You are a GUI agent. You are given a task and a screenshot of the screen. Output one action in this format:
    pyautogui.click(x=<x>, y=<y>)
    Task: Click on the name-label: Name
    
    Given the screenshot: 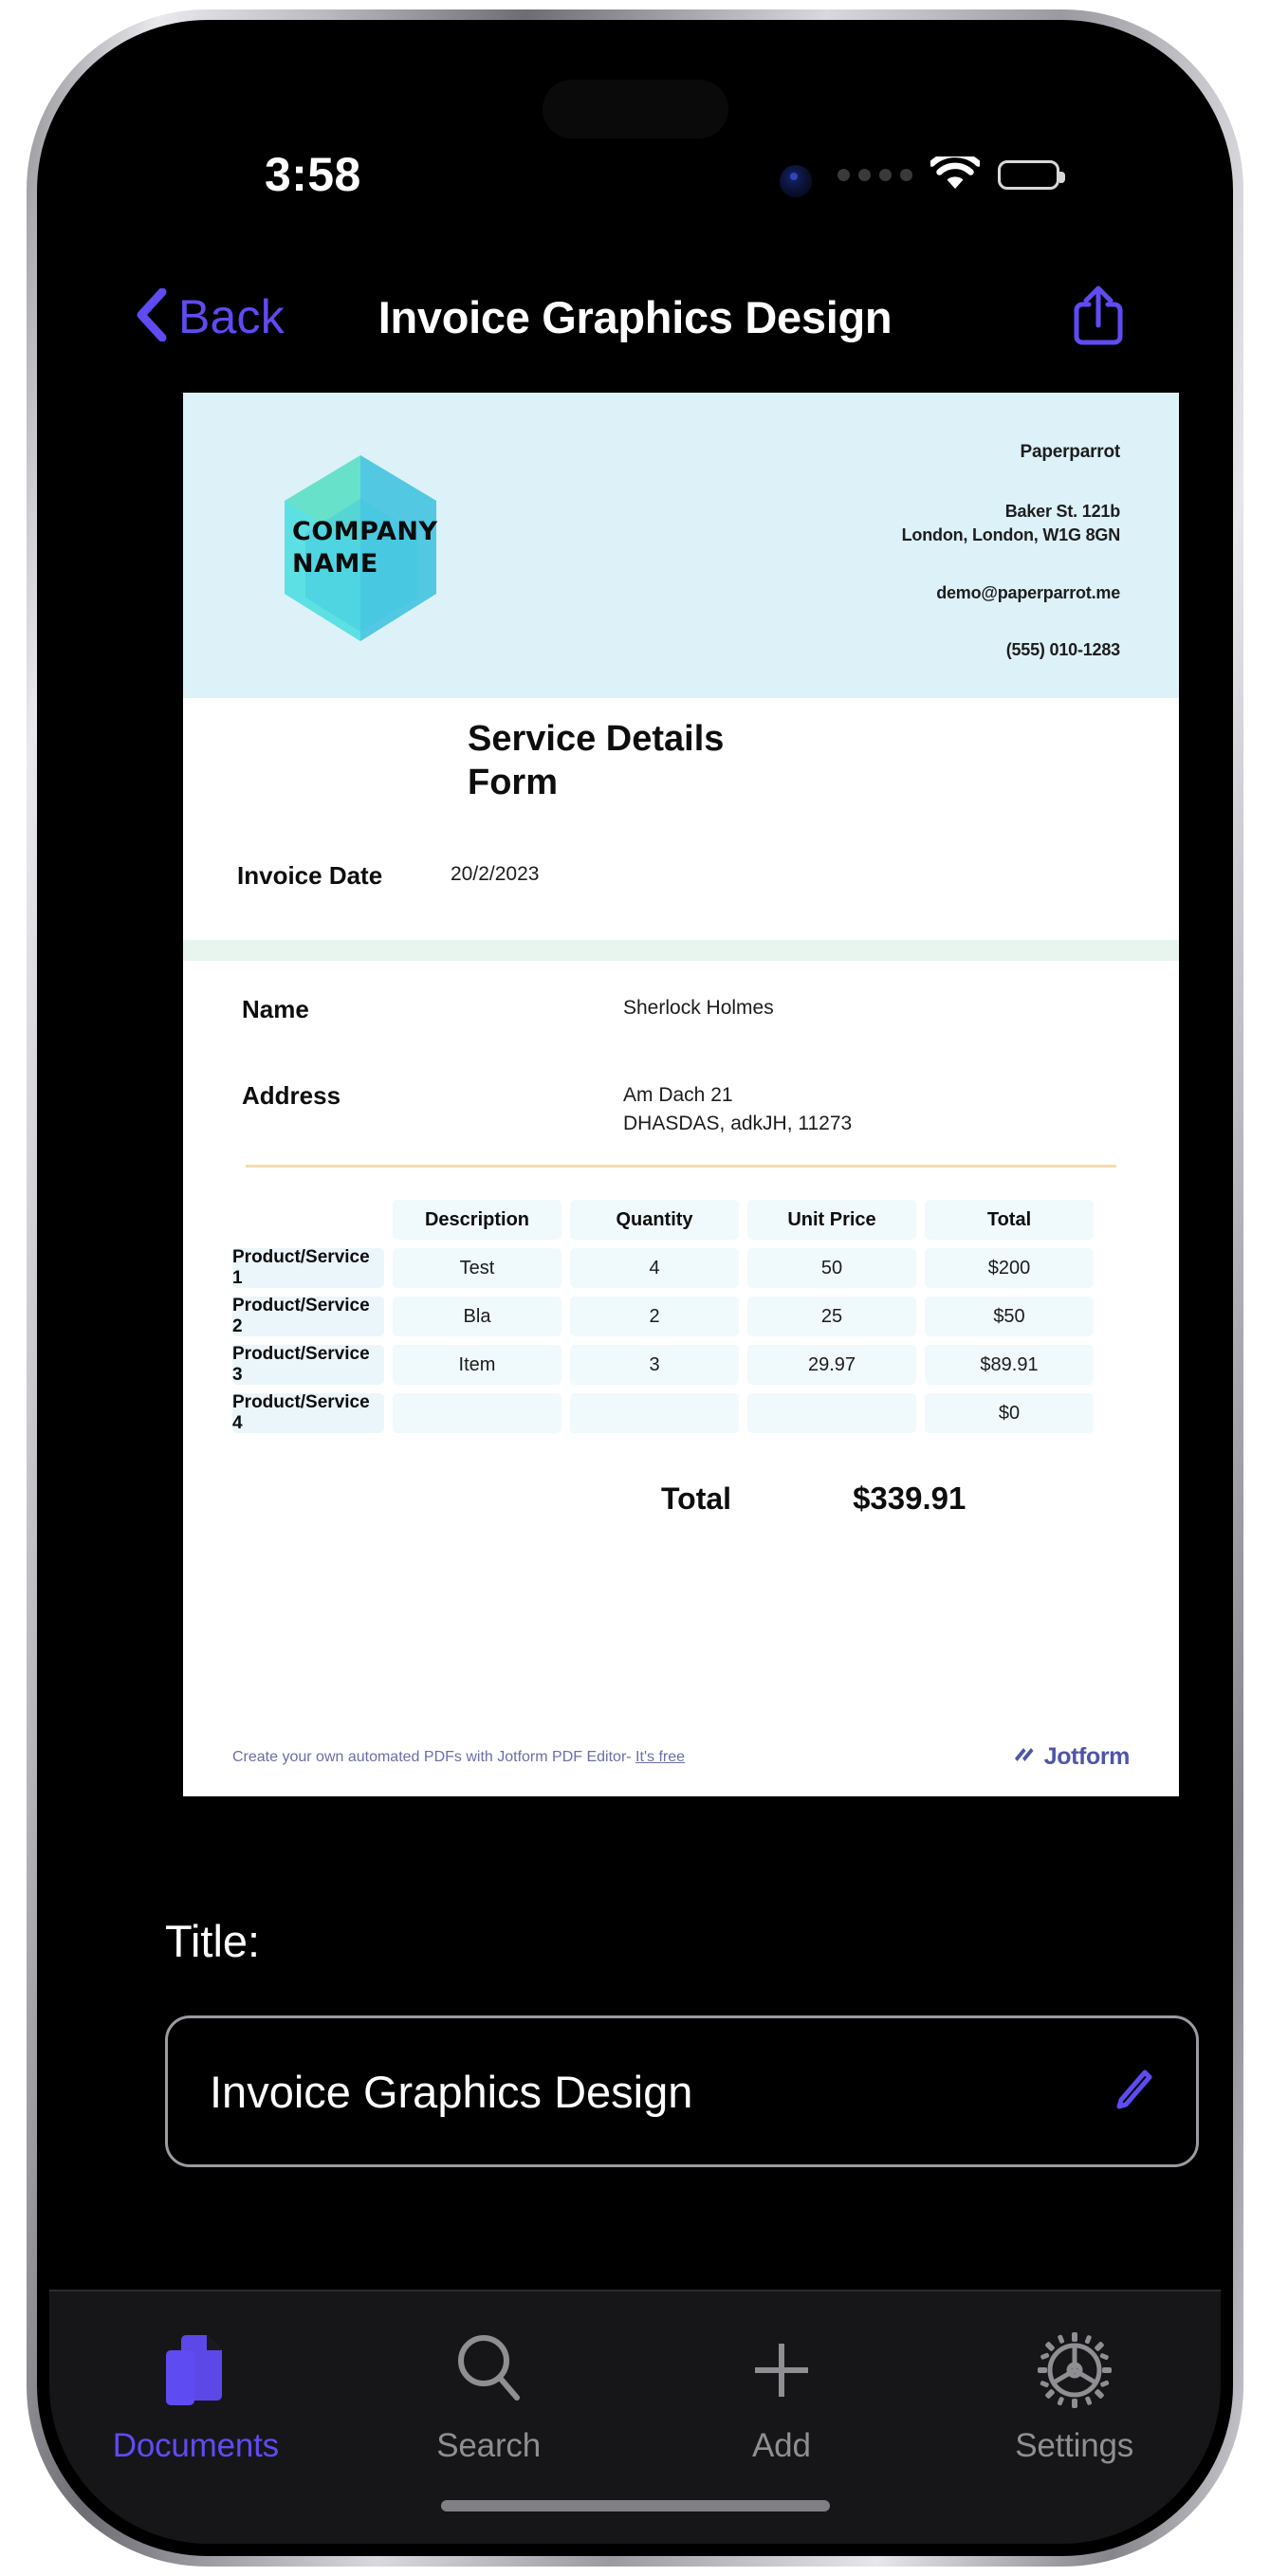 What is the action you would take?
    pyautogui.click(x=275, y=1009)
    